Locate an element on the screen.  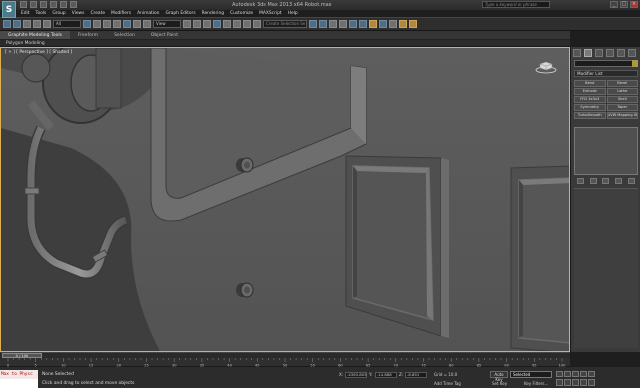
lathe-button: Lathe is located at coordinates (622, 91).